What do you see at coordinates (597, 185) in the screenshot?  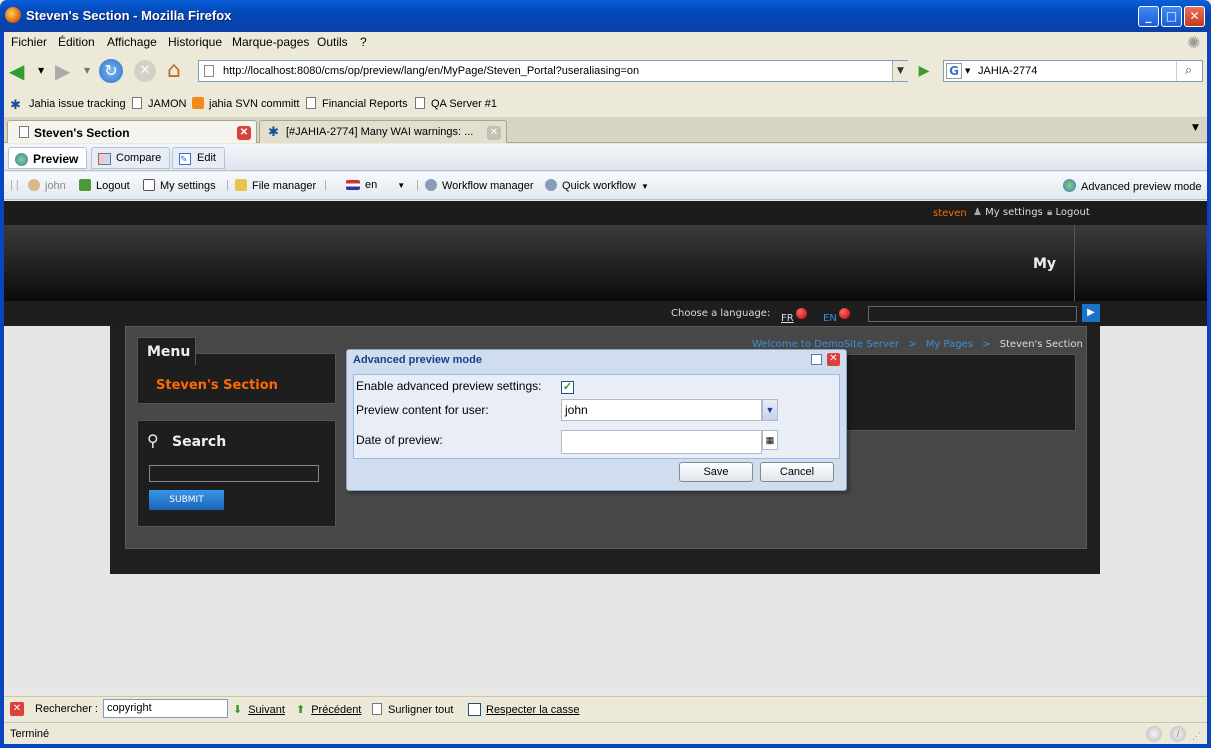 I see `quick-workflow-button: Quick workflow ▼` at bounding box center [597, 185].